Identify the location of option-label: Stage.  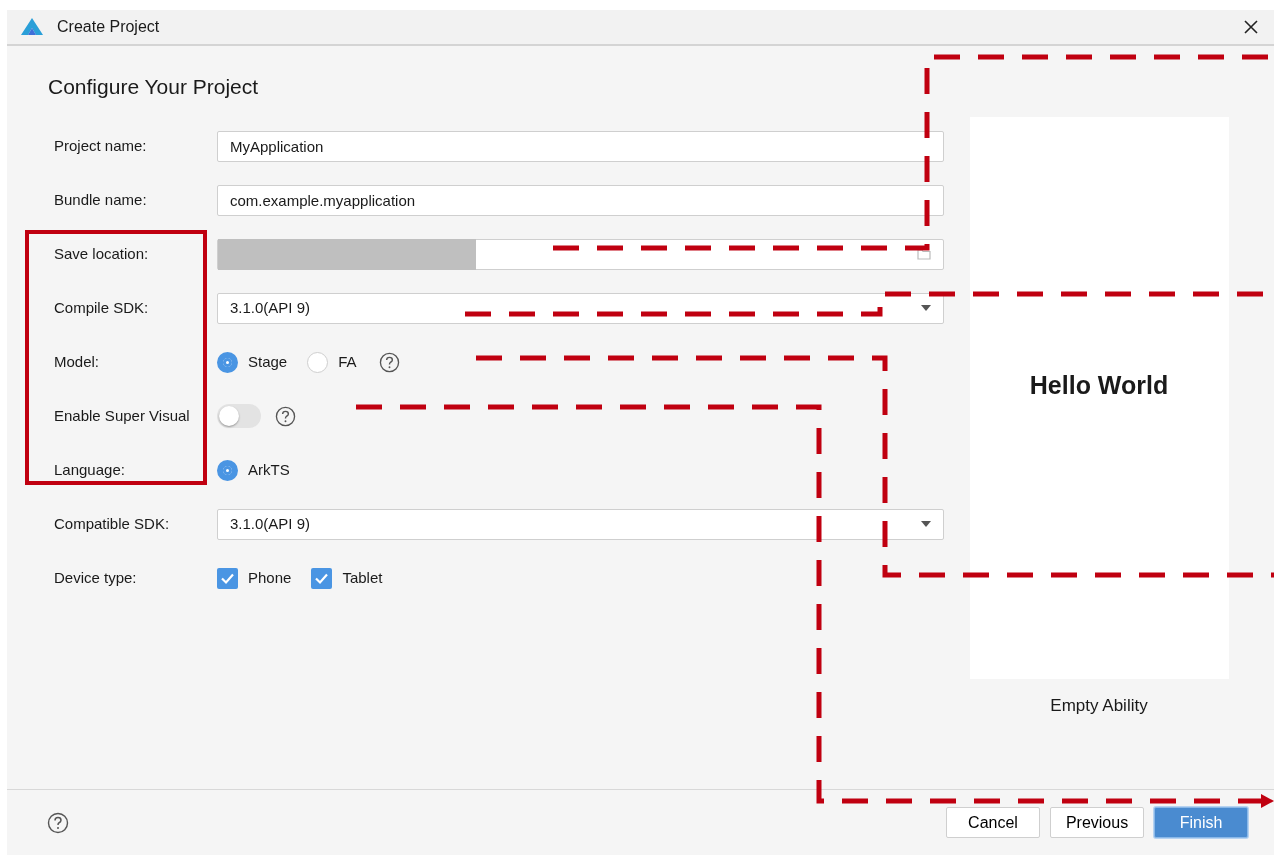
(268, 361).